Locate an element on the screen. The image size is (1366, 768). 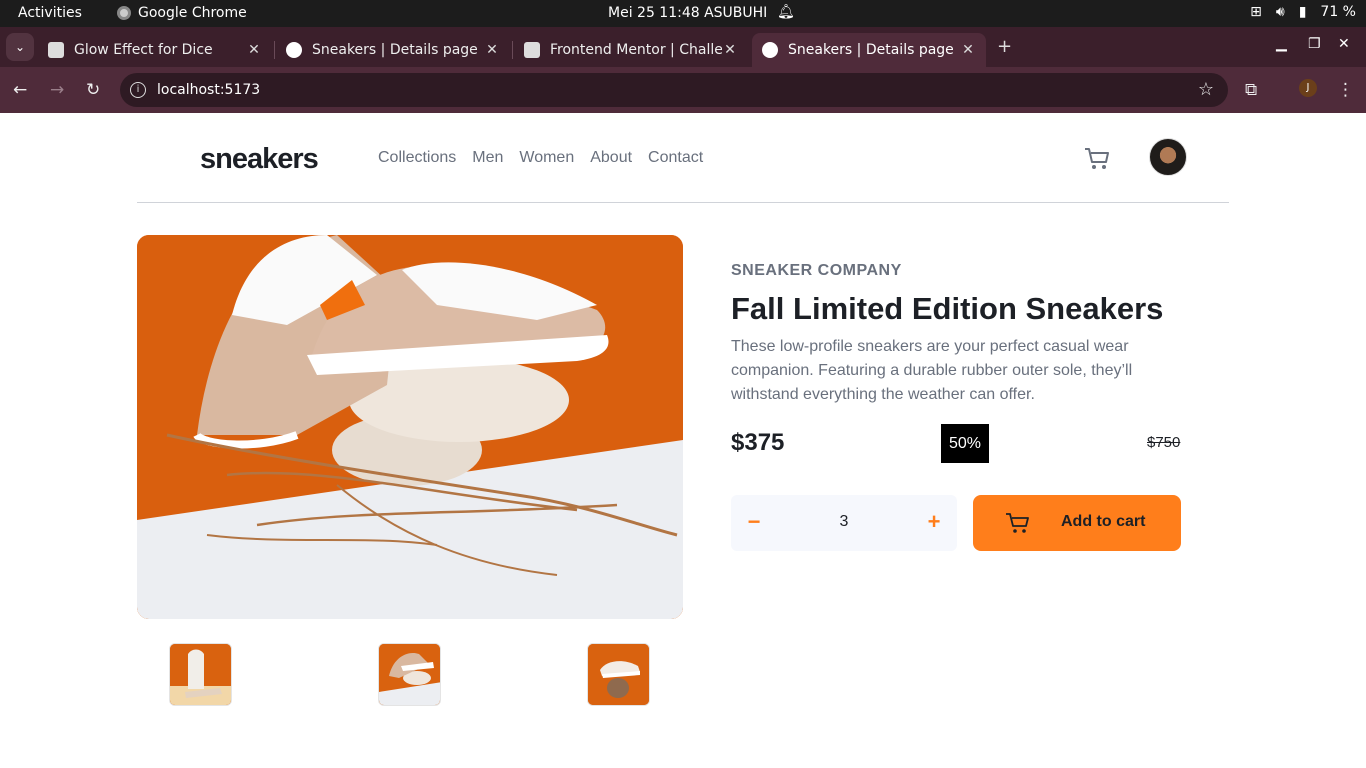
nav-contact: Contact is located at coordinates (675, 158).